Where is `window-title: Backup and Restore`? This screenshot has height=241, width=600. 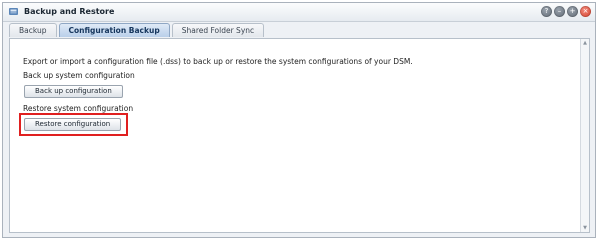
window-title: Backup and Restore is located at coordinates (69, 11).